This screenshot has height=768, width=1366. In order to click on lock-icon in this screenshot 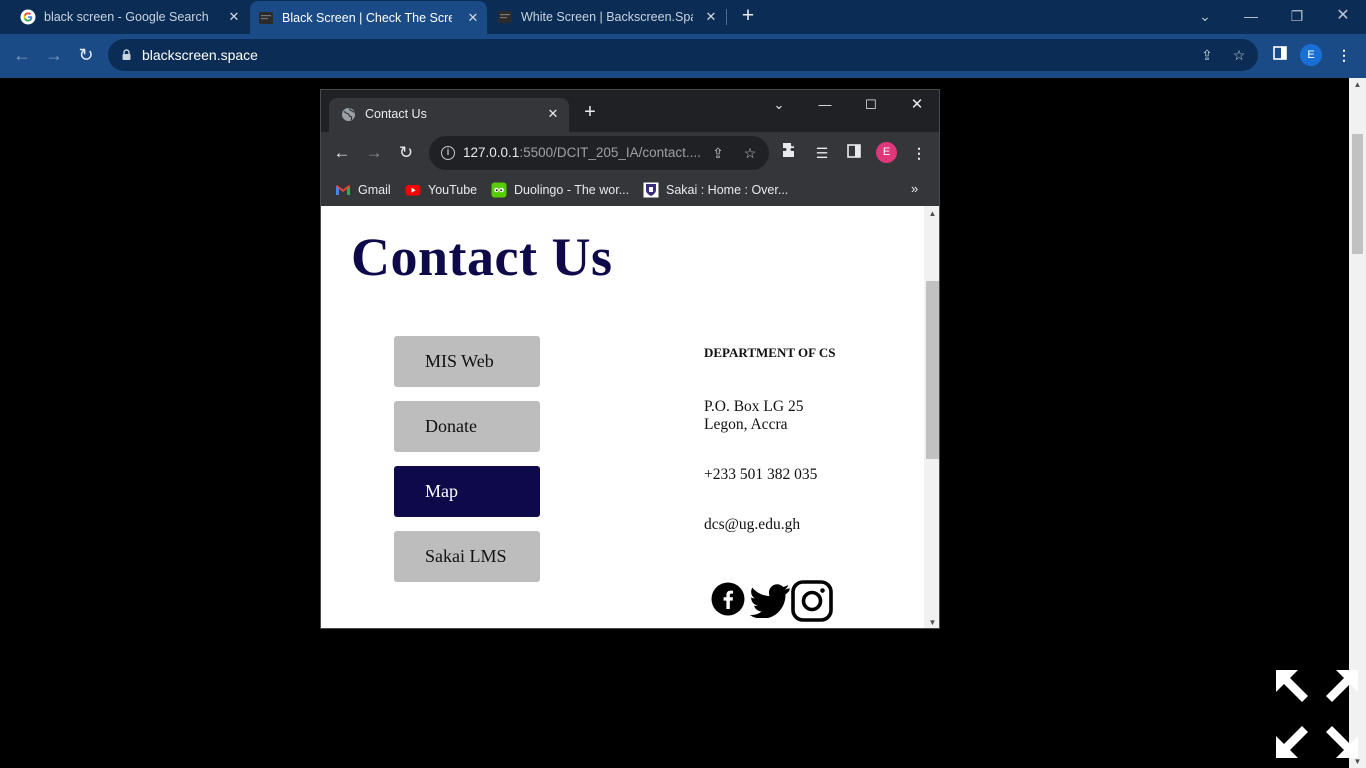, I will do `click(126, 54)`.